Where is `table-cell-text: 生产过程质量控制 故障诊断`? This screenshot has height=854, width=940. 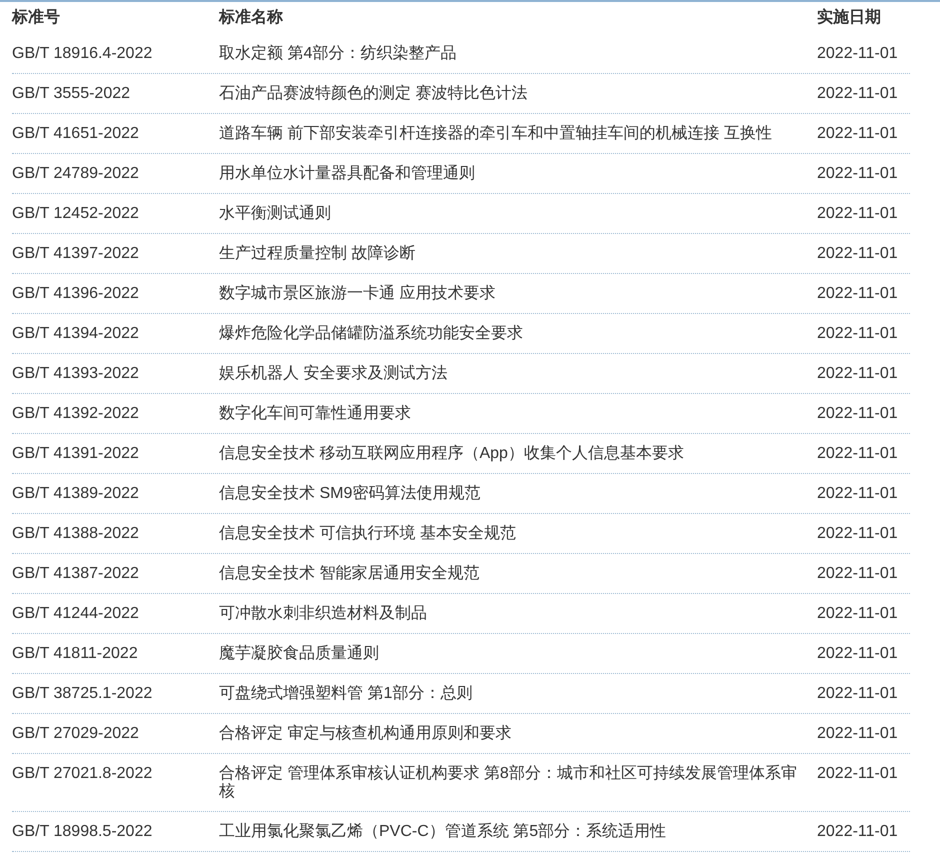
table-cell-text: 生产过程质量控制 故障诊断 is located at coordinates (317, 254).